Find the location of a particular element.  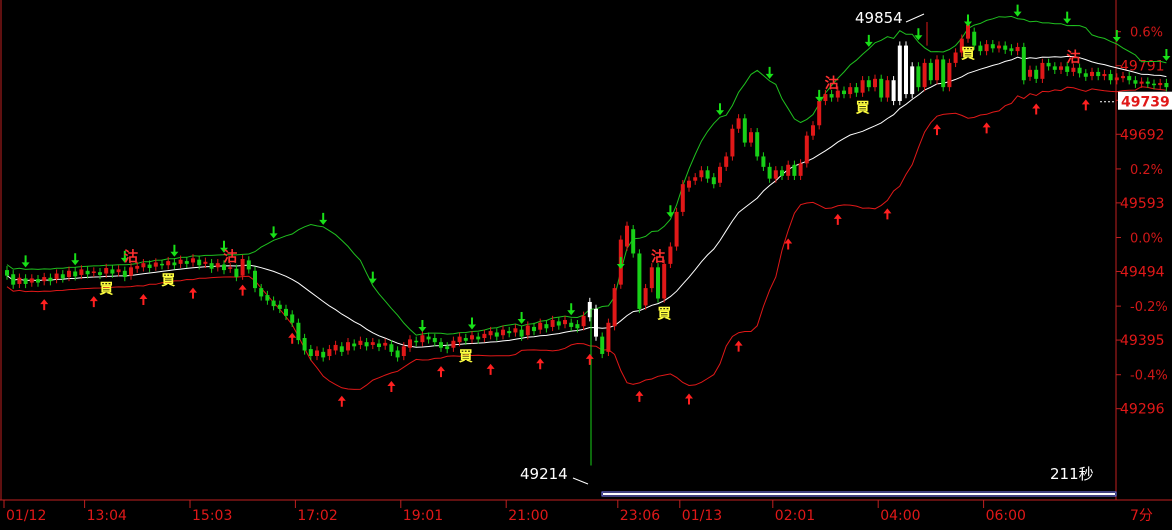

percent-label: 0.6% is located at coordinates (1146, 33).